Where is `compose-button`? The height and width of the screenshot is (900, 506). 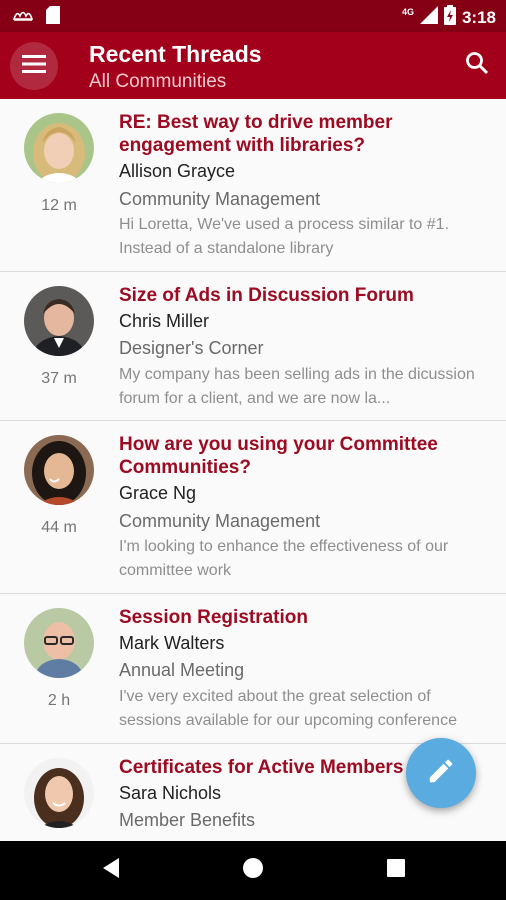 compose-button is located at coordinates (441, 773).